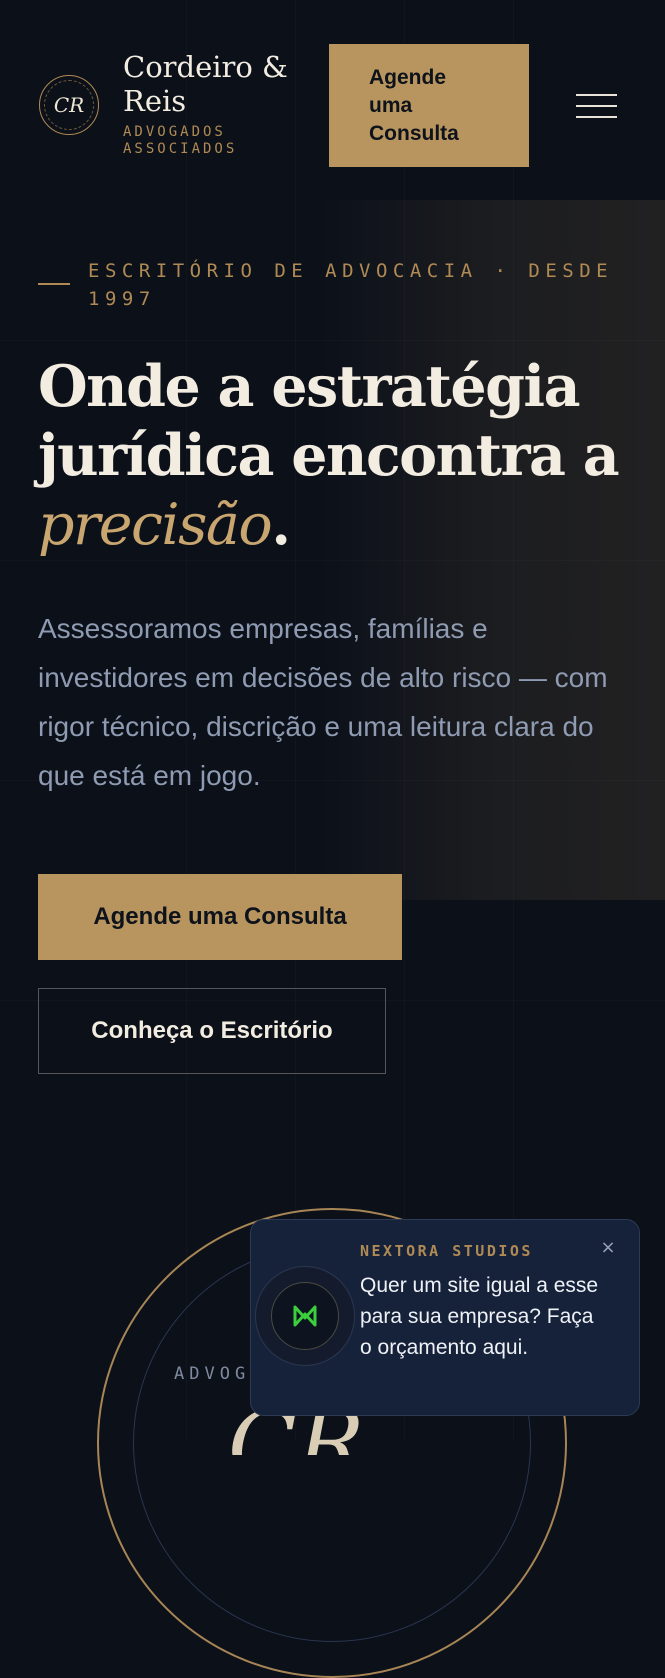 The image size is (665, 1678). I want to click on headline-accent: precisão, so click(155, 525).